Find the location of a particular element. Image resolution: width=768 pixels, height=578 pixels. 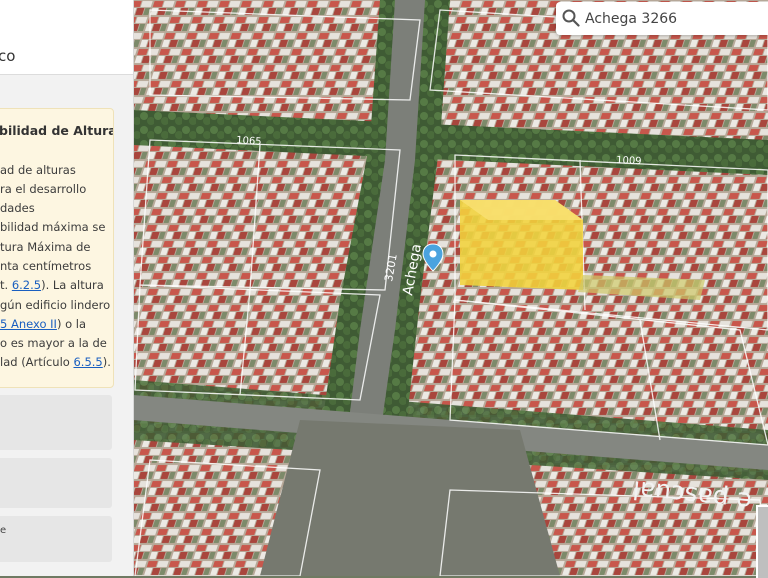

search-icon is located at coordinates (571, 18).